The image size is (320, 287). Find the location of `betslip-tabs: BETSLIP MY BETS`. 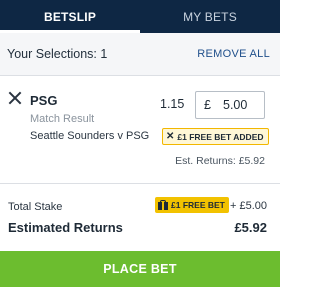

betslip-tabs: BETSLIP MY BETS is located at coordinates (140, 16).